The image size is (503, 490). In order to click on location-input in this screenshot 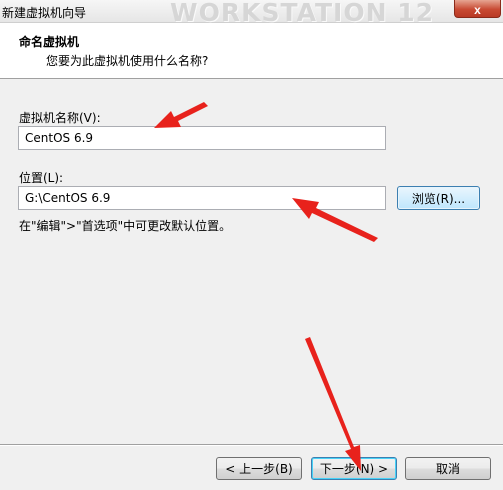, I will do `click(202, 198)`.